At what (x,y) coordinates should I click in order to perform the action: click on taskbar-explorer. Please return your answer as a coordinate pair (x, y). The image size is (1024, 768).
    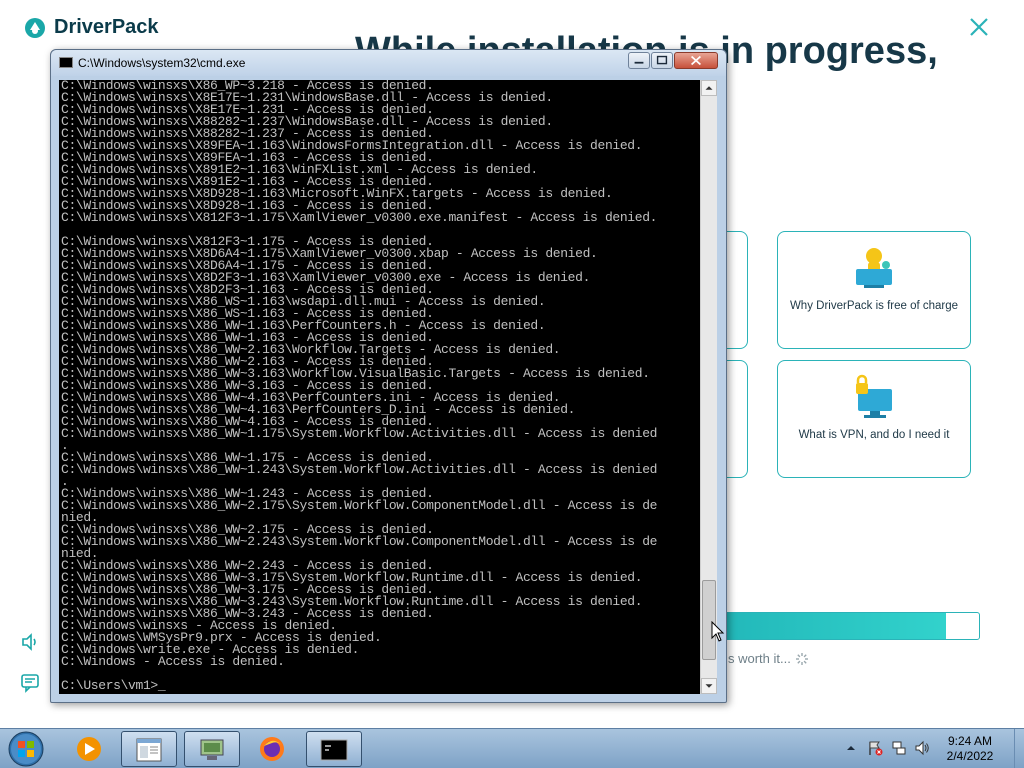
    Looking at the image, I should click on (149, 749).